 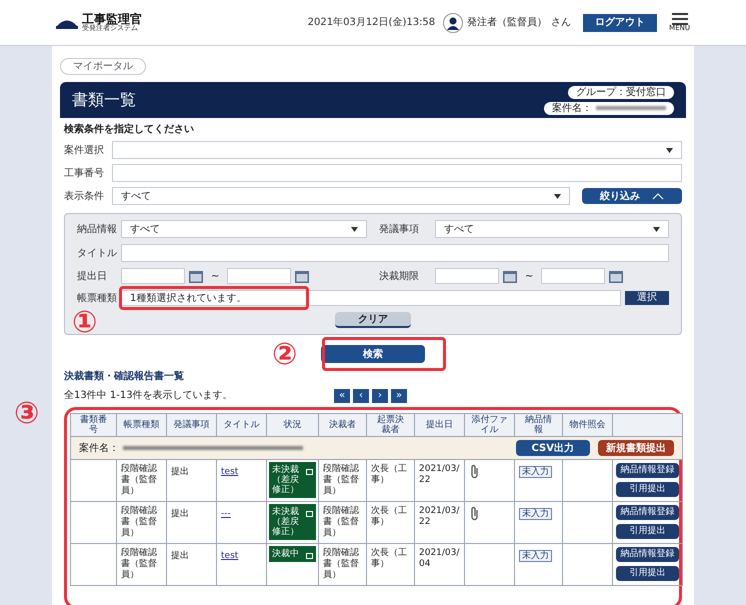 I want to click on project-badge: 案件名：, so click(x=609, y=108).